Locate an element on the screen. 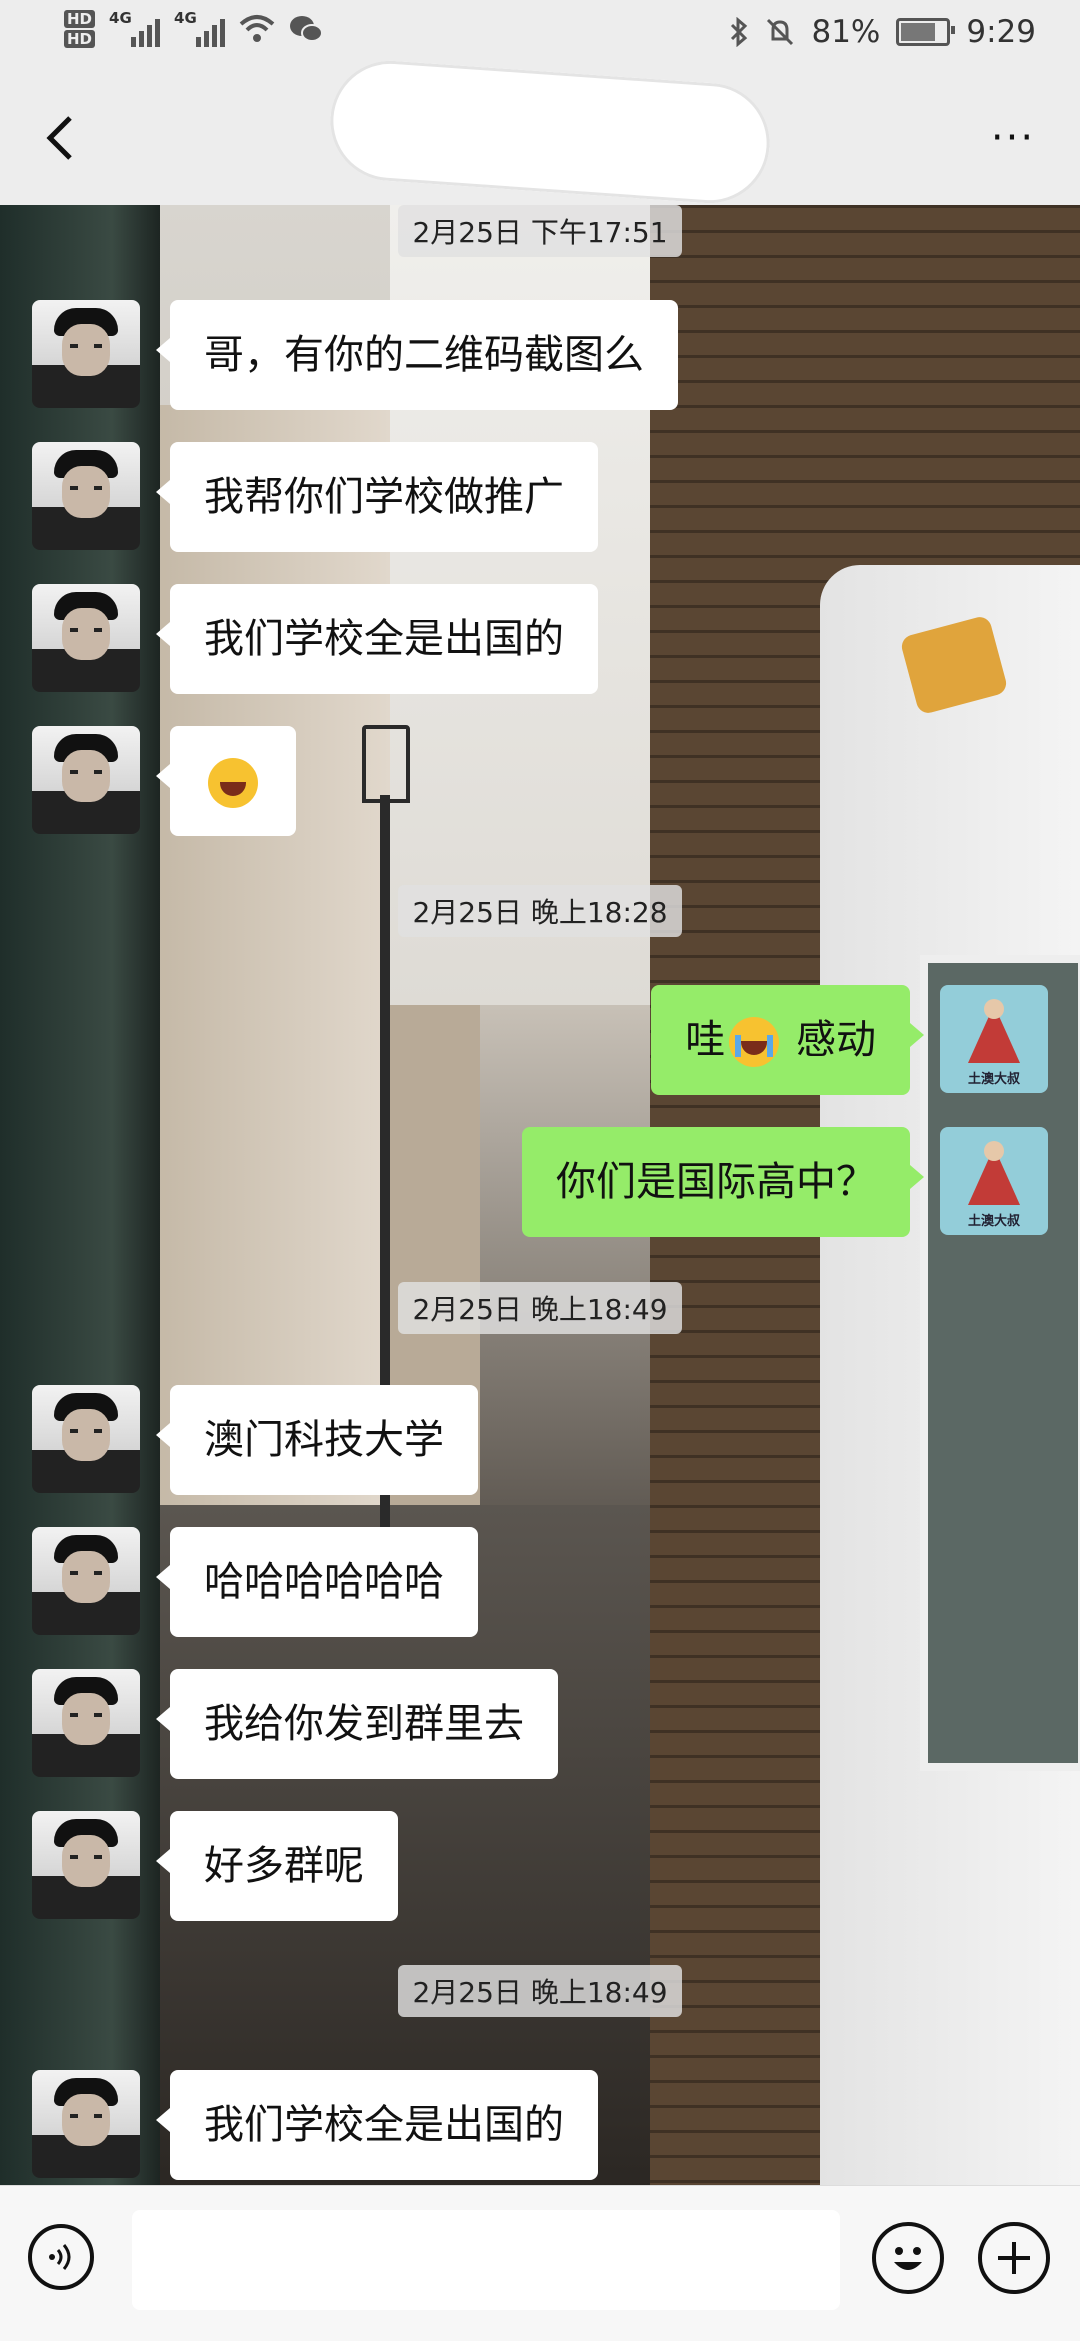 The width and height of the screenshot is (1080, 2341). wechat-icon is located at coordinates (307, 29).